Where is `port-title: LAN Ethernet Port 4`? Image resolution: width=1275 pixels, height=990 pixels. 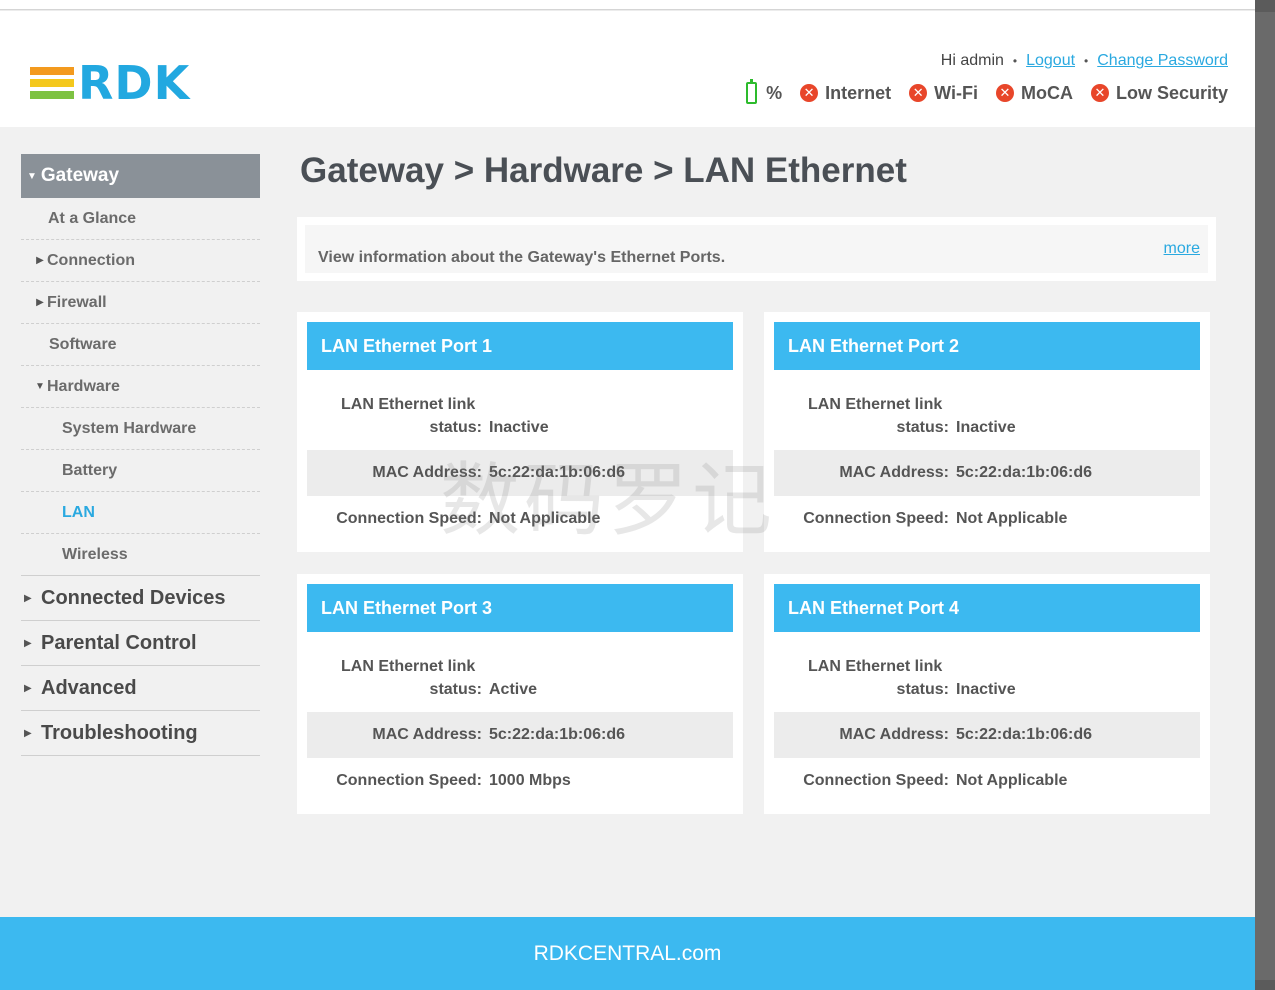
port-title: LAN Ethernet Port 4 is located at coordinates (987, 608).